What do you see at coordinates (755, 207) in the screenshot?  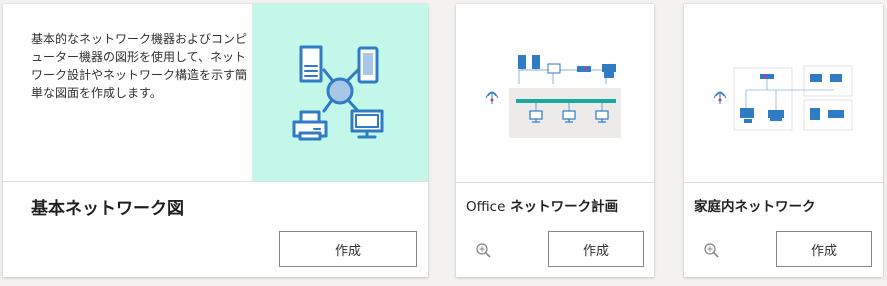 I see `template-title: 家庭内ネットワーク` at bounding box center [755, 207].